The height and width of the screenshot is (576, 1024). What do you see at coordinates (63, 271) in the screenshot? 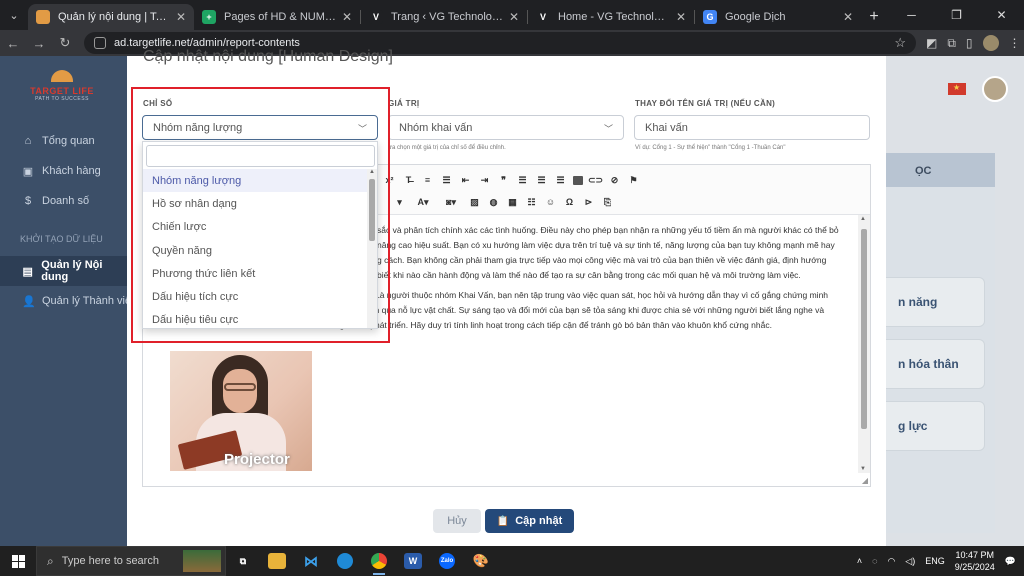
I see `sidebar-item-content-management: ▤ Quản lý Nội dung` at bounding box center [63, 271].